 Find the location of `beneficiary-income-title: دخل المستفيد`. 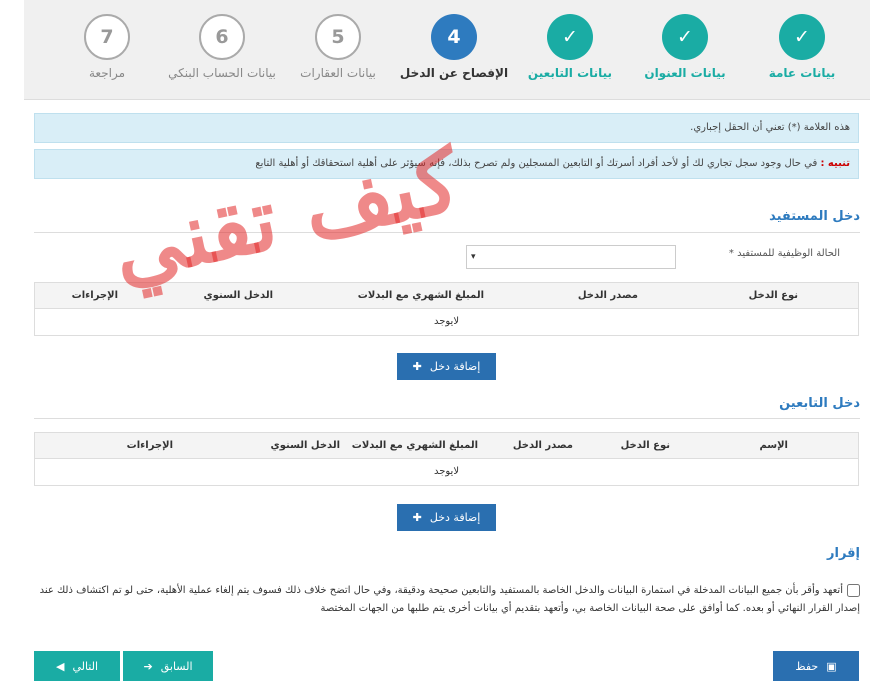

beneficiary-income-title: دخل المستفيد is located at coordinates (814, 216).